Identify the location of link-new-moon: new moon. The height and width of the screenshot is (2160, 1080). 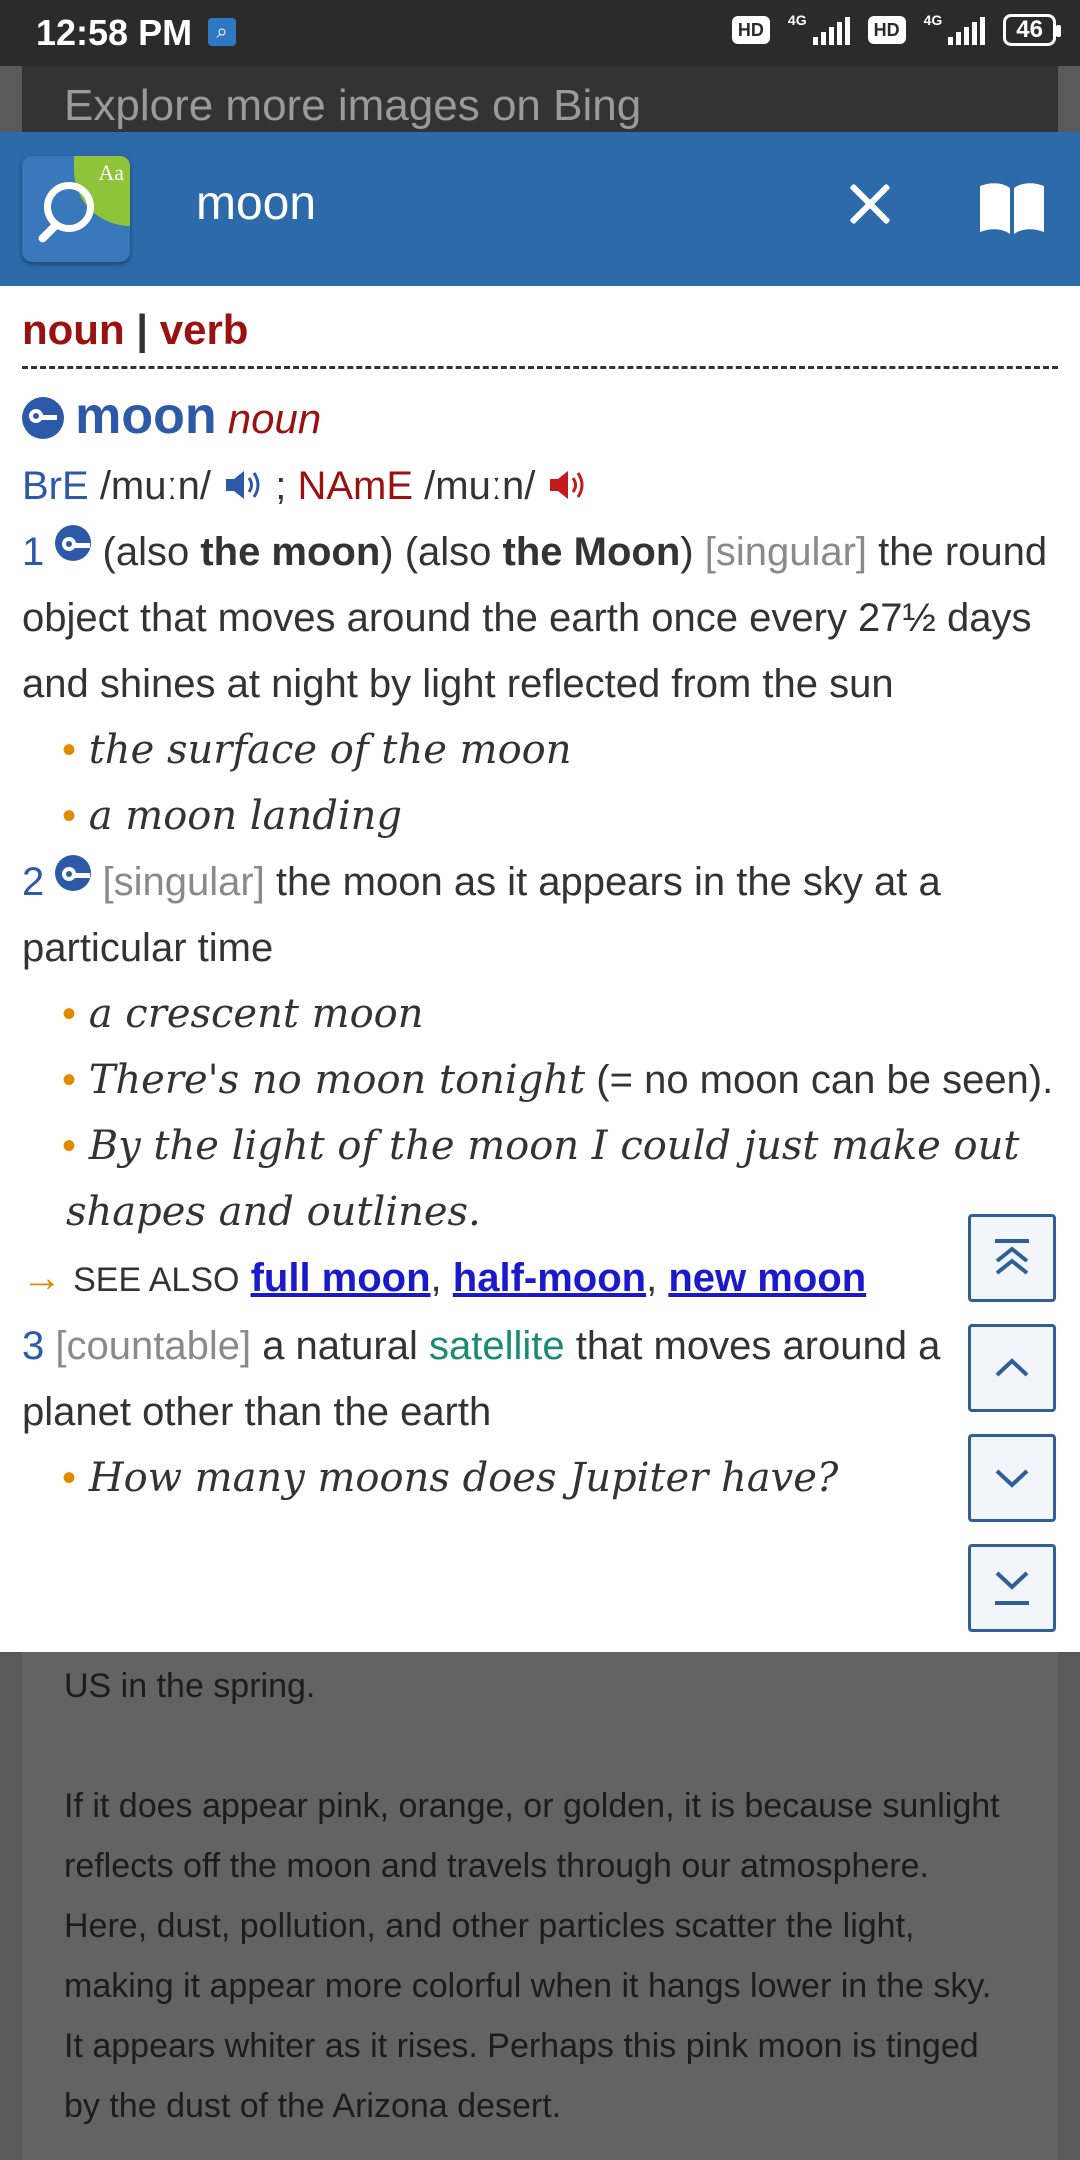
(767, 1278).